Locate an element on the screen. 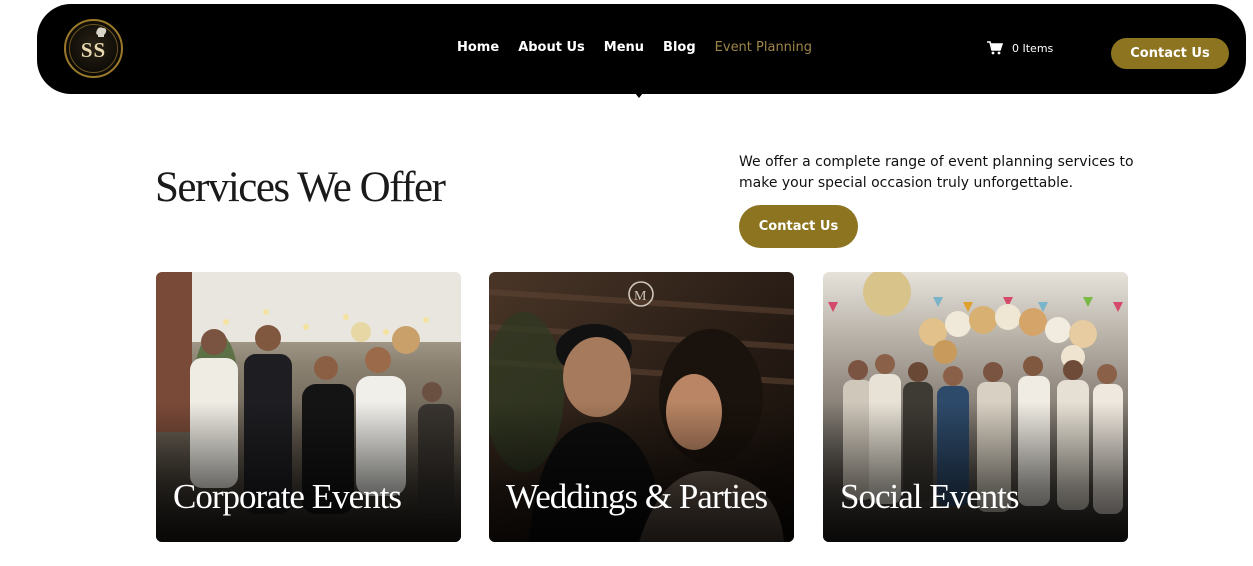  section-title: Services We Offer is located at coordinates (300, 187).